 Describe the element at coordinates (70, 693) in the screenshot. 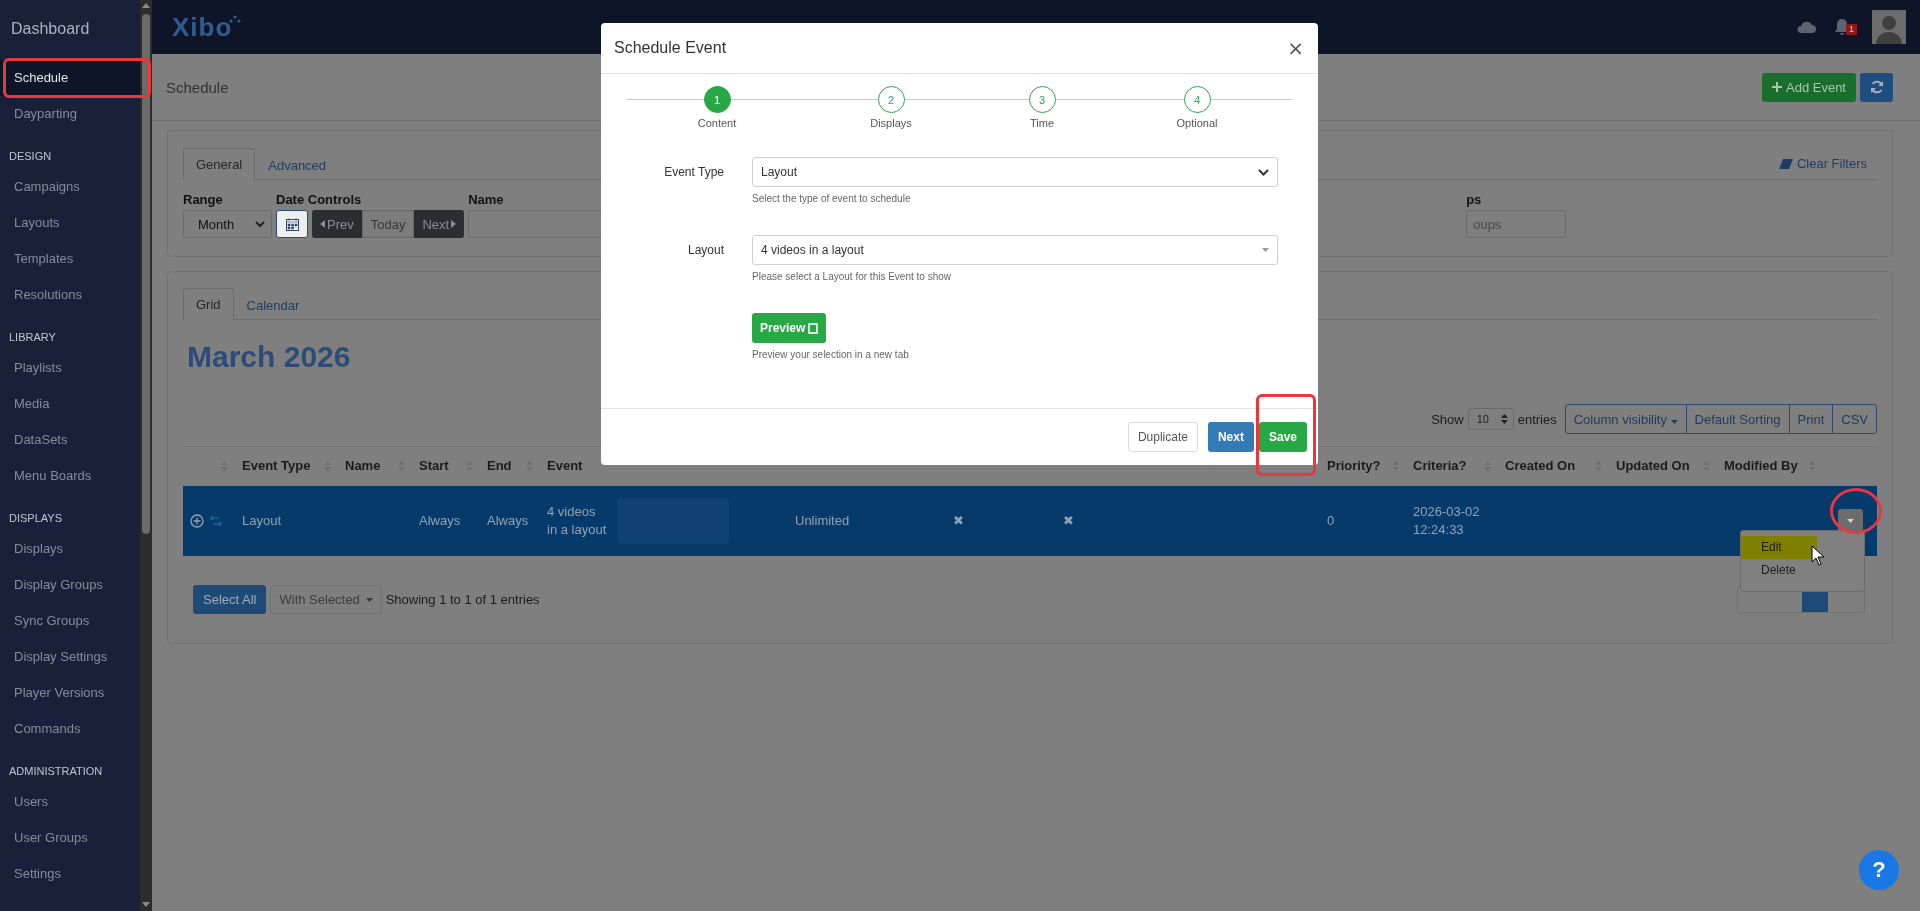

I see `sidebar-item: Player Versions` at that location.